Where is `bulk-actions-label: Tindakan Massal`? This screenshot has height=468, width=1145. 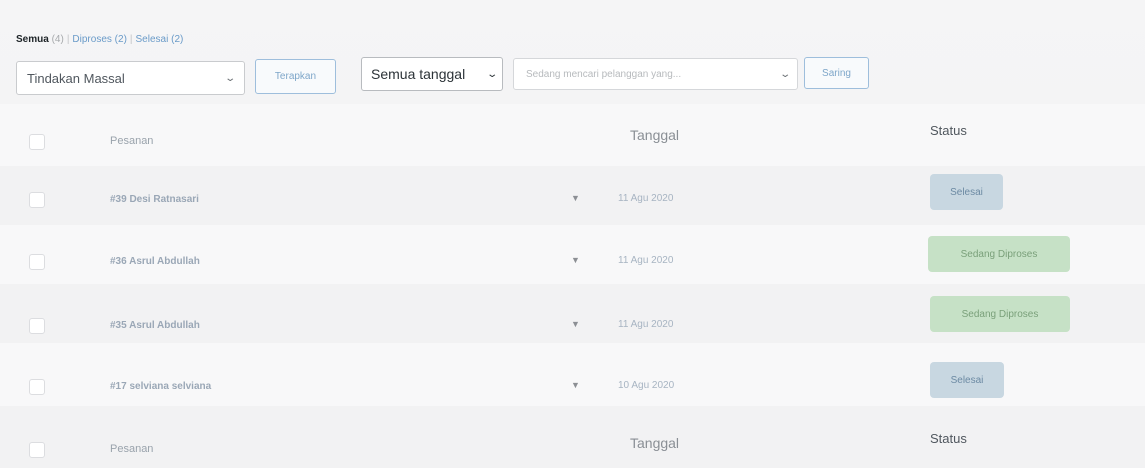
bulk-actions-label: Tindakan Massal is located at coordinates (76, 78).